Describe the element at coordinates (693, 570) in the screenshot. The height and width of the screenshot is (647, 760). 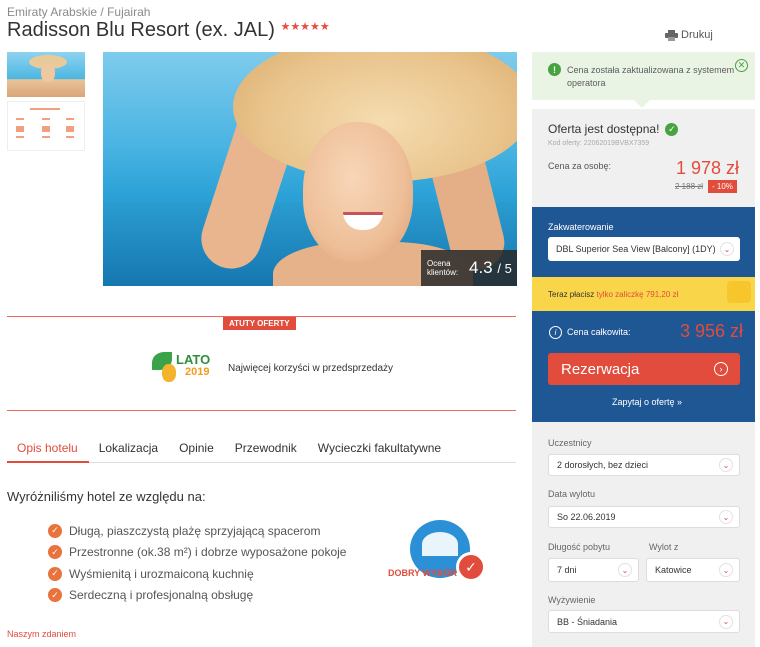
I see `departure-select: Katowice ⌄` at that location.